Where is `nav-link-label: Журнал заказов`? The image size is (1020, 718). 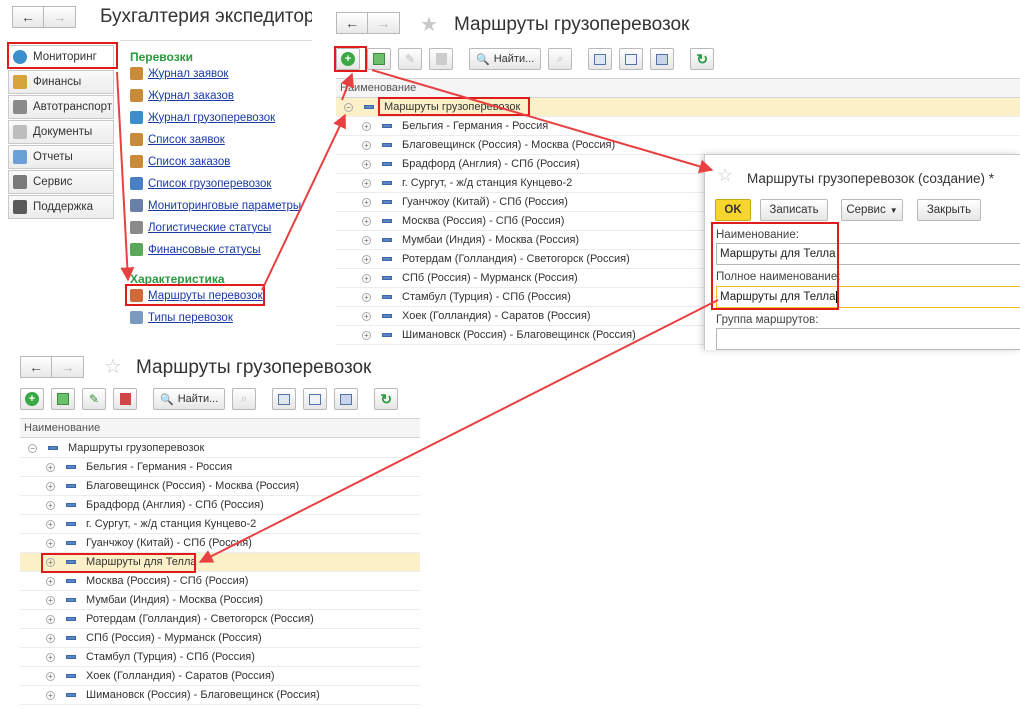 nav-link-label: Журнал заказов is located at coordinates (191, 96).